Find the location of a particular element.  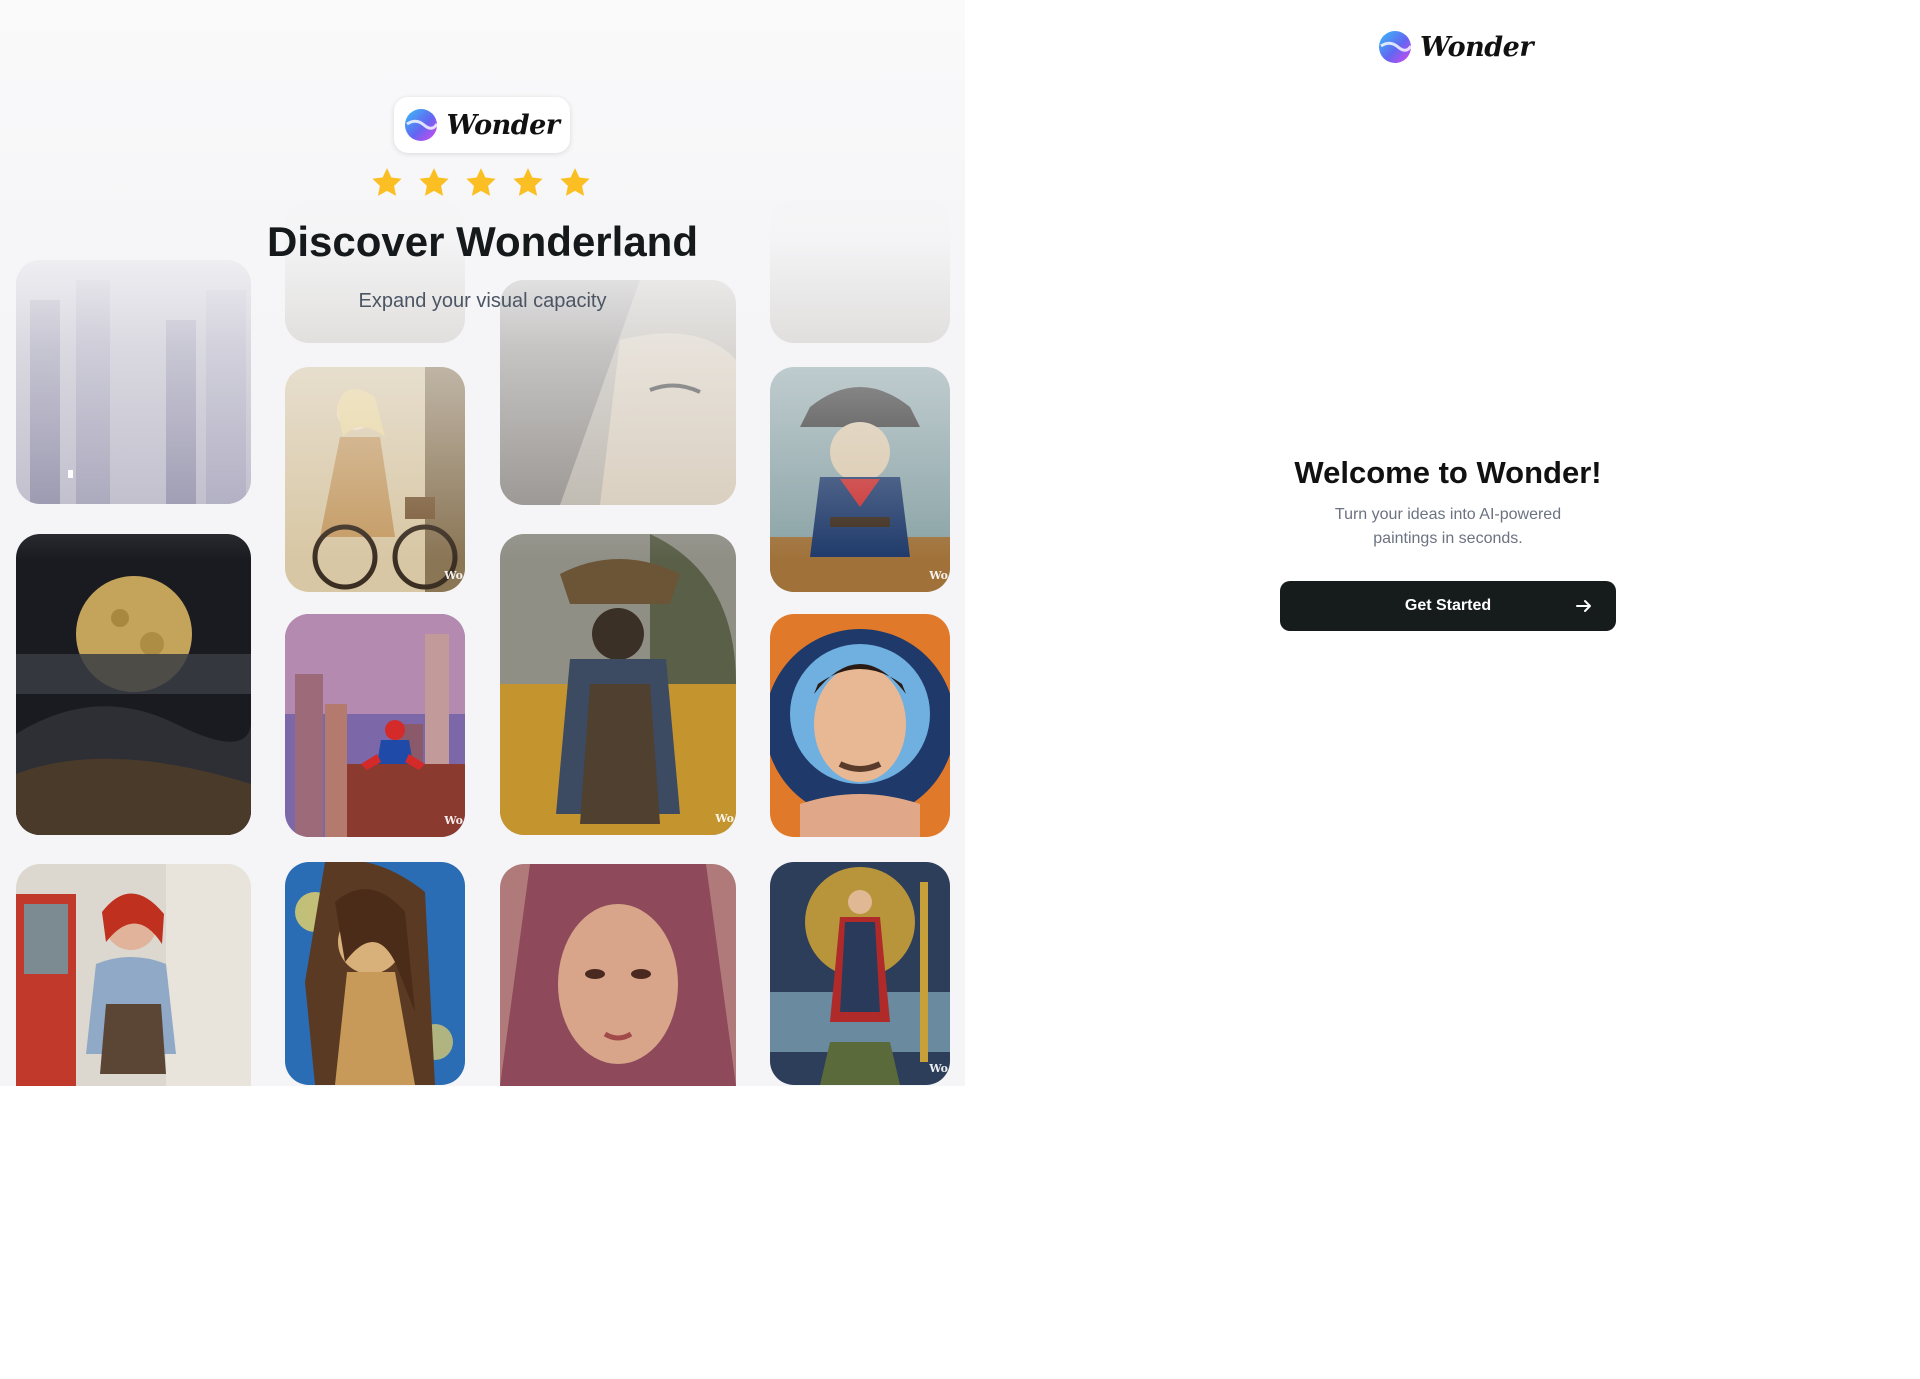

hero-title: Discover Wonderland is located at coordinates (482, 241).